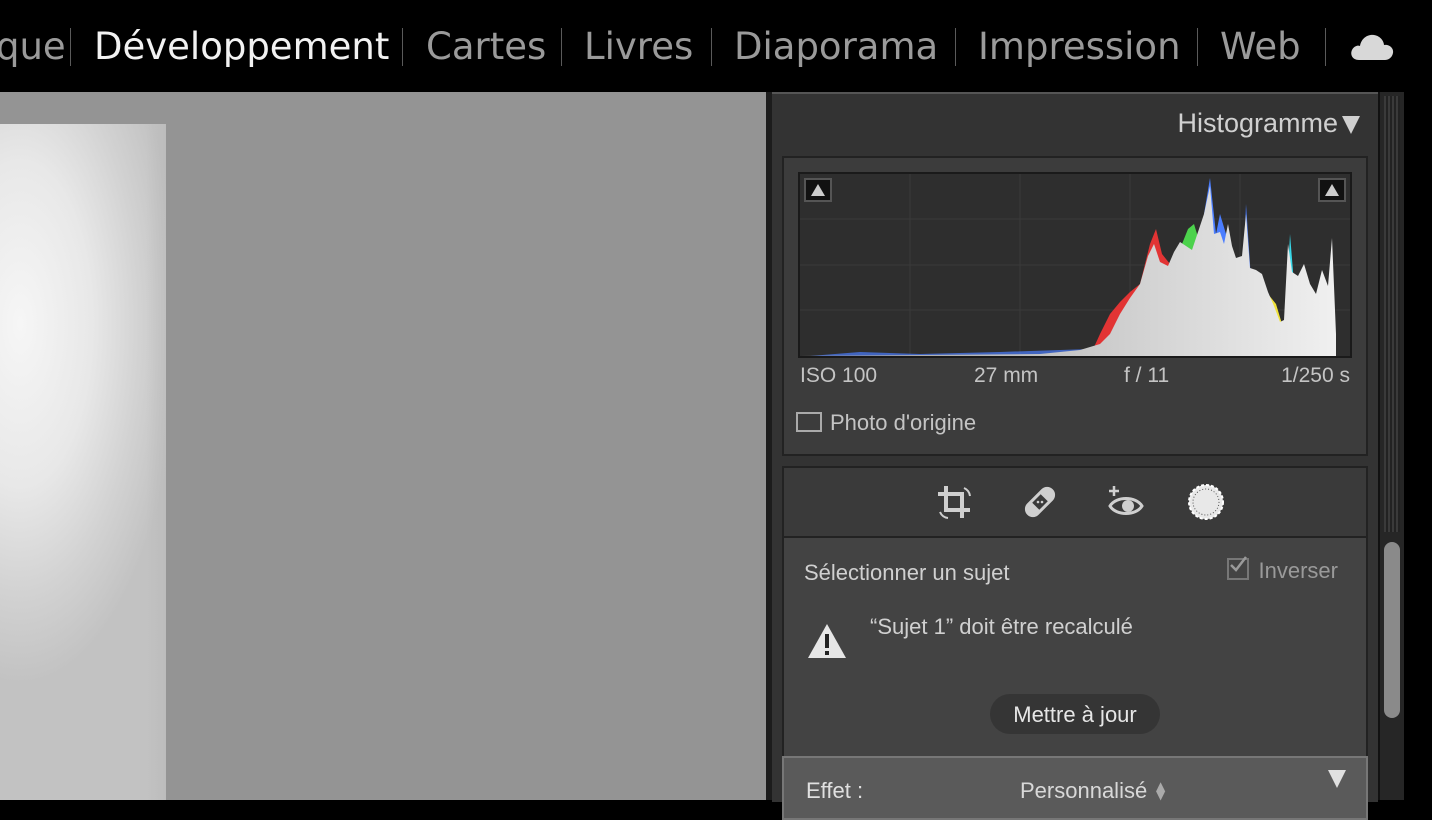 The image size is (1432, 820). What do you see at coordinates (241, 47) in the screenshot?
I see `module-developpement: Développement` at bounding box center [241, 47].